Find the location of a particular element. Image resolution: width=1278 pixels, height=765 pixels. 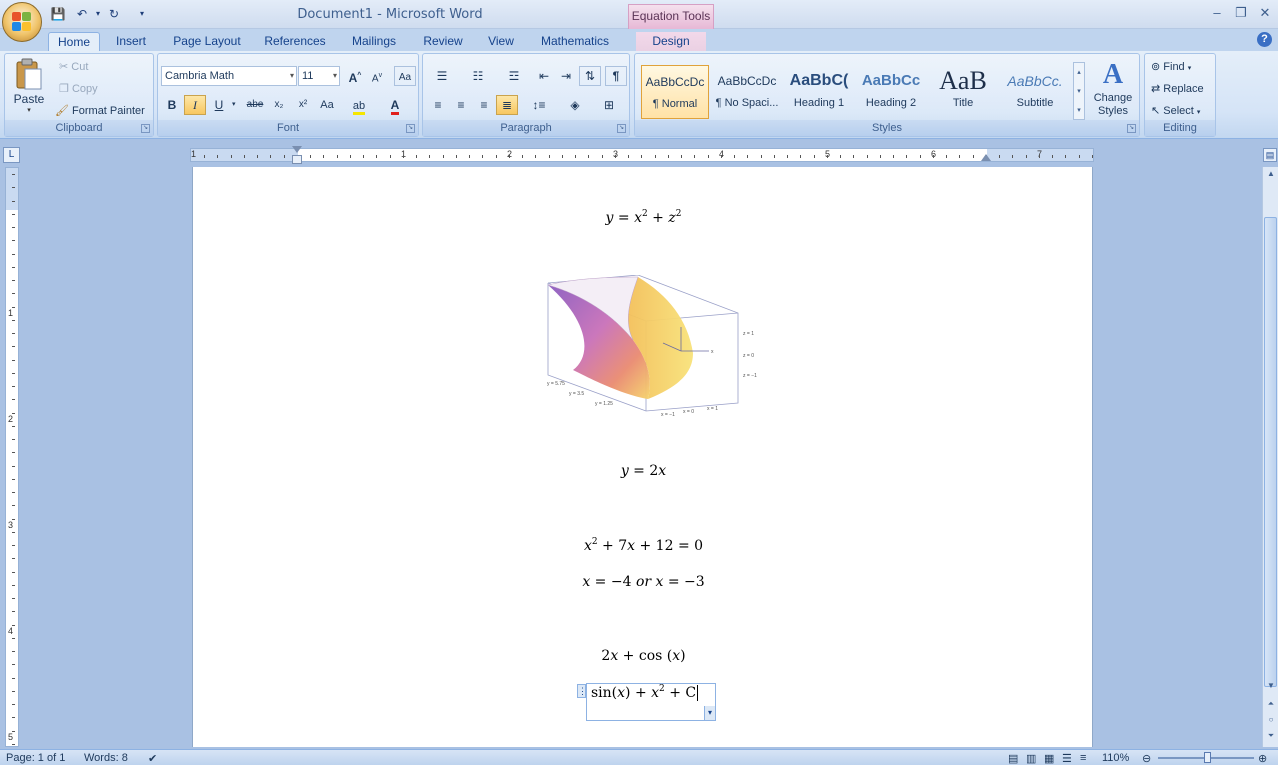

scroll-up-icon: ▲ is located at coordinates (1271, 174).